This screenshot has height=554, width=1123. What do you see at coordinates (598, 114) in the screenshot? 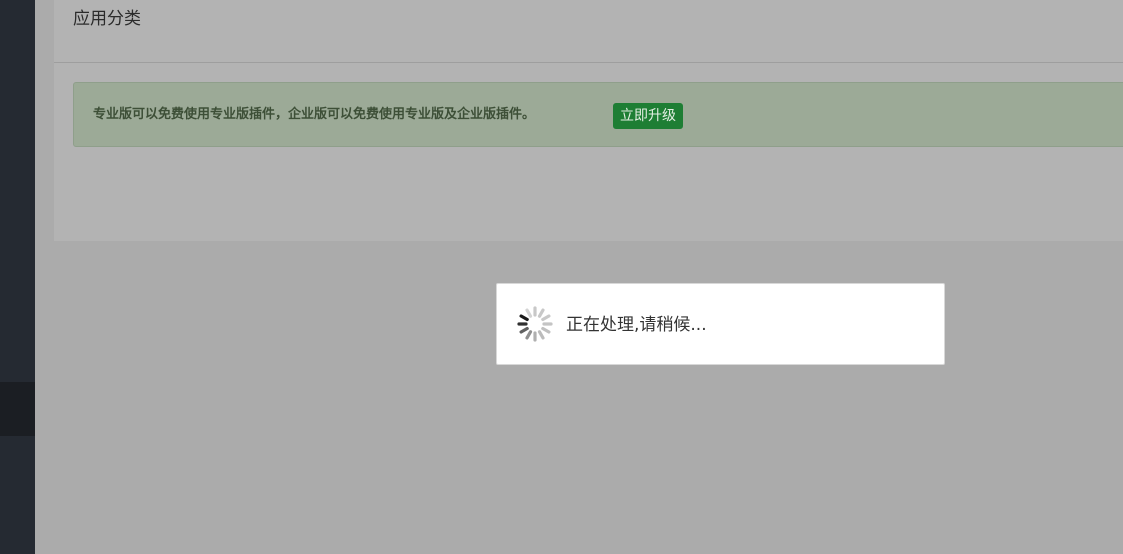
I see `upgrade-alert: 专业版可以免费使用专业版插件，企业版可以免费使用专业版及企业版插件。 立即升级` at bounding box center [598, 114].